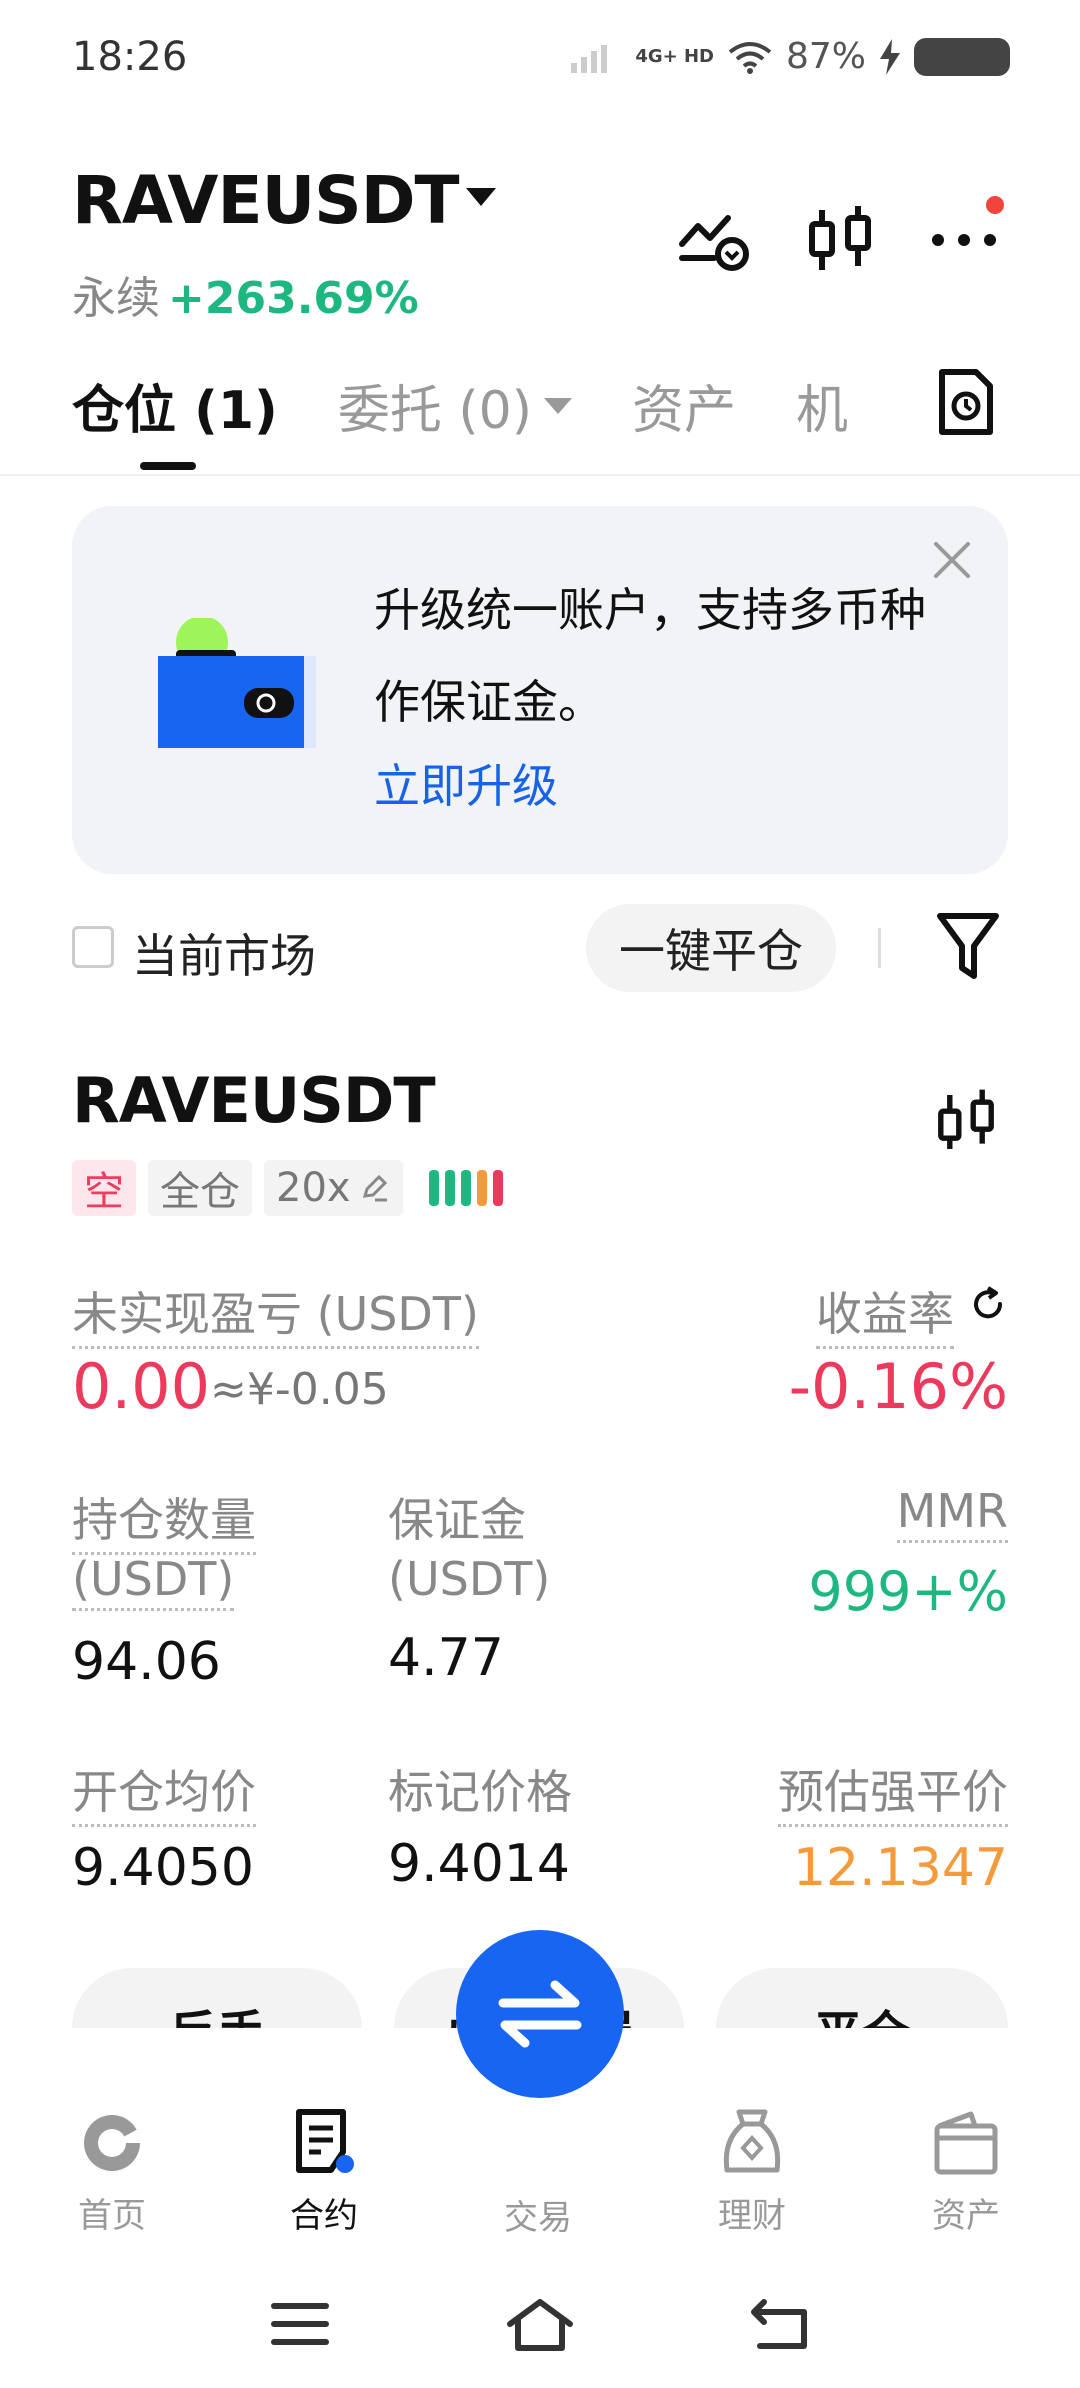 The image size is (1080, 2388). I want to click on close-icon, so click(952, 560).